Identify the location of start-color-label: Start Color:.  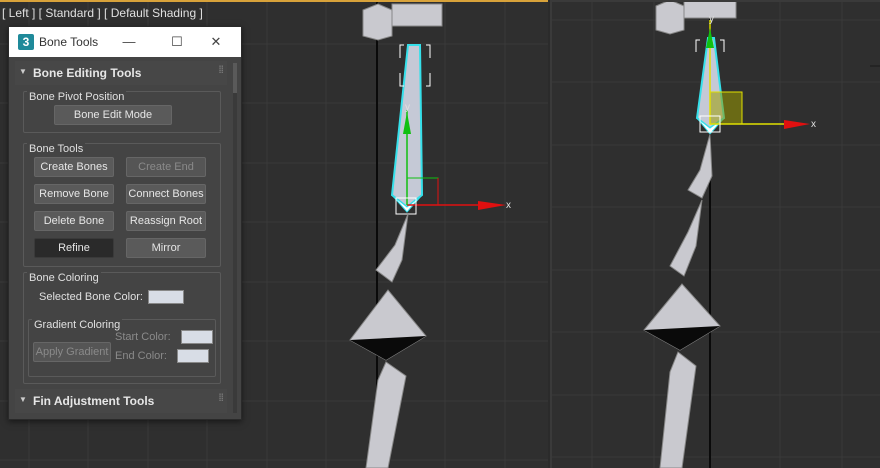
(143, 337).